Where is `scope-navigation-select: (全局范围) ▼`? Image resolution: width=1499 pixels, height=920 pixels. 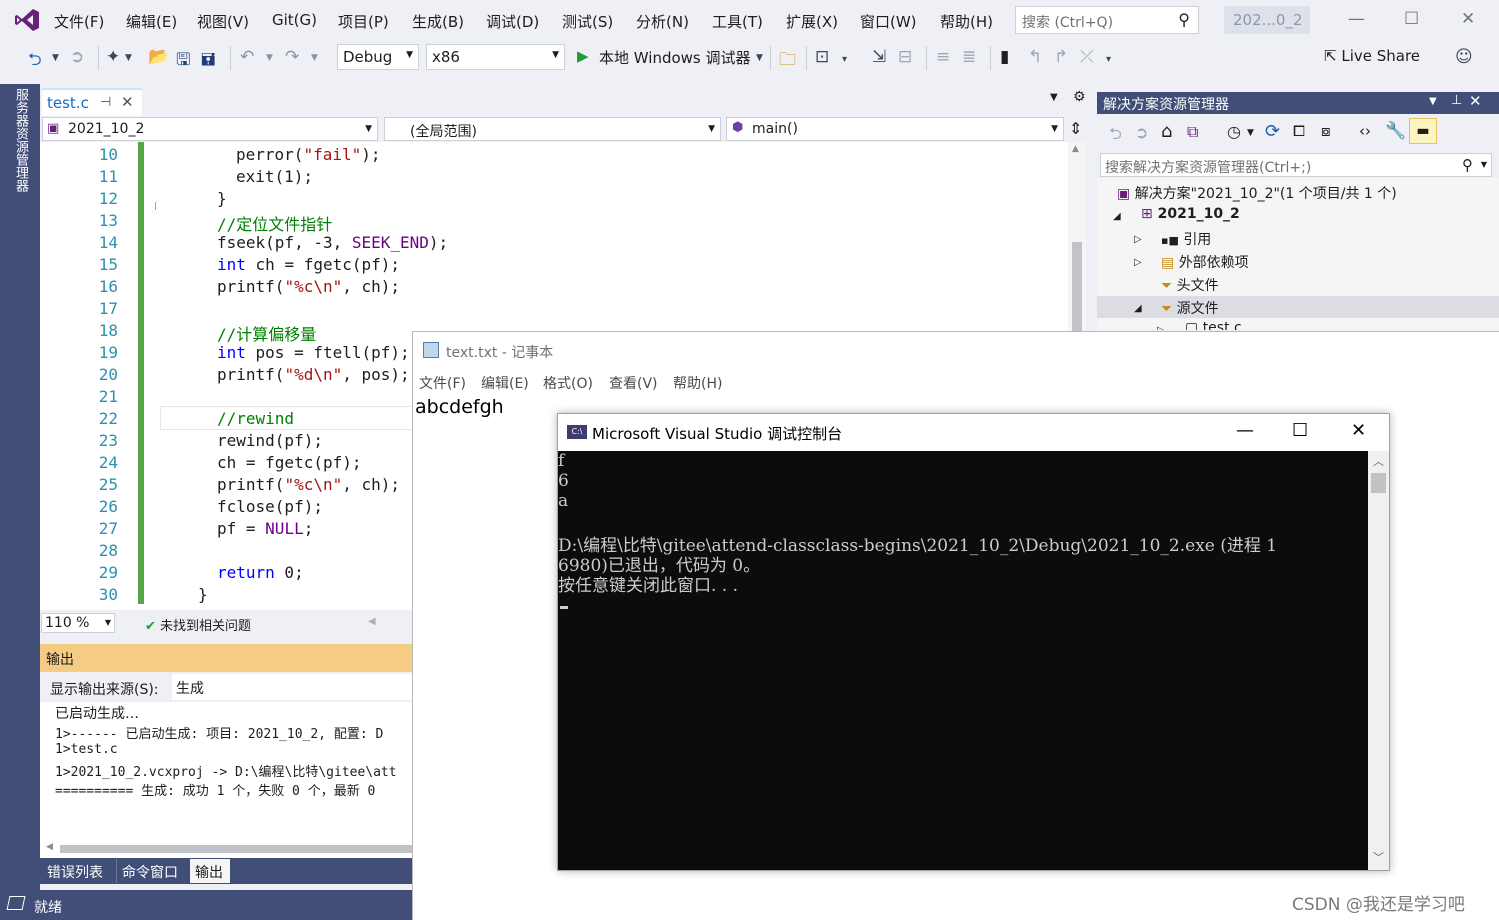 scope-navigation-select: (全局范围) ▼ is located at coordinates (552, 129).